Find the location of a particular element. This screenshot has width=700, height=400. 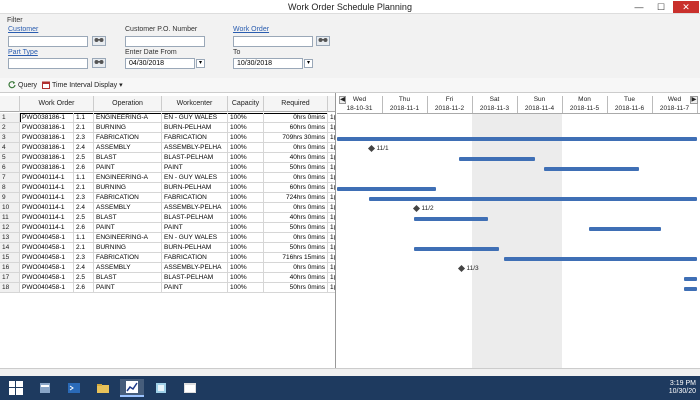

taskbar-server-manager is located at coordinates (45, 388).